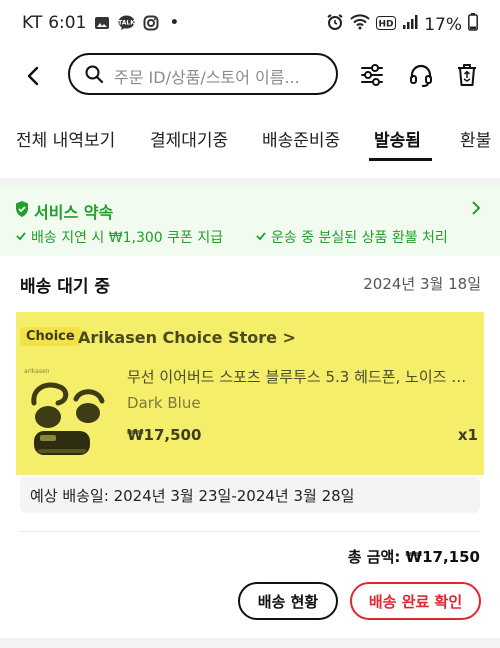  Describe the element at coordinates (189, 138) in the screenshot. I see `tab-awaiting-payment: 결제대기중` at that location.